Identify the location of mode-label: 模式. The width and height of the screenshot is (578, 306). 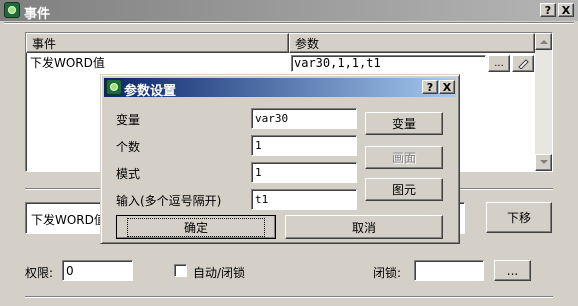
(128, 174).